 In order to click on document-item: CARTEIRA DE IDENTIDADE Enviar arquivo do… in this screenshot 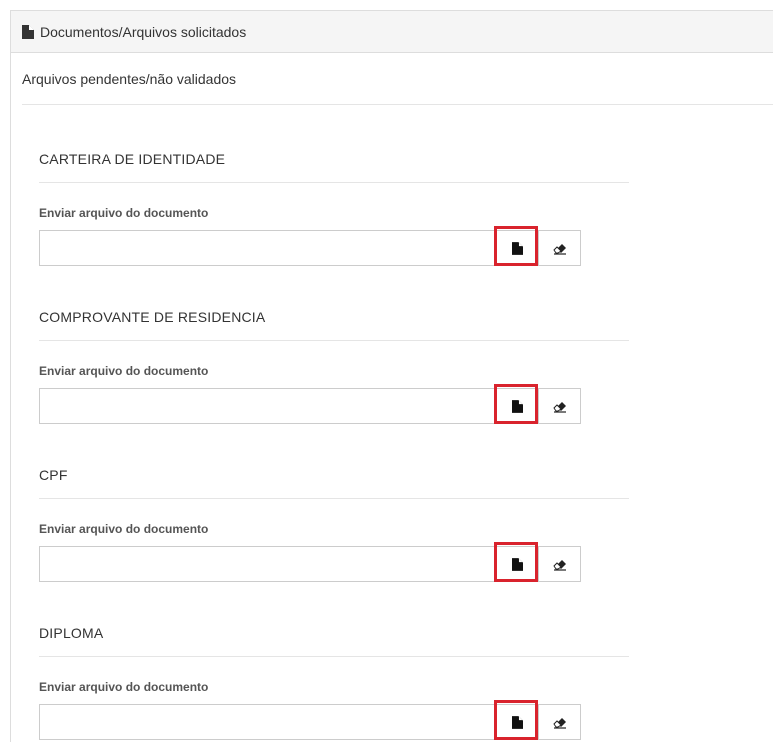, I will do `click(334, 208)`.